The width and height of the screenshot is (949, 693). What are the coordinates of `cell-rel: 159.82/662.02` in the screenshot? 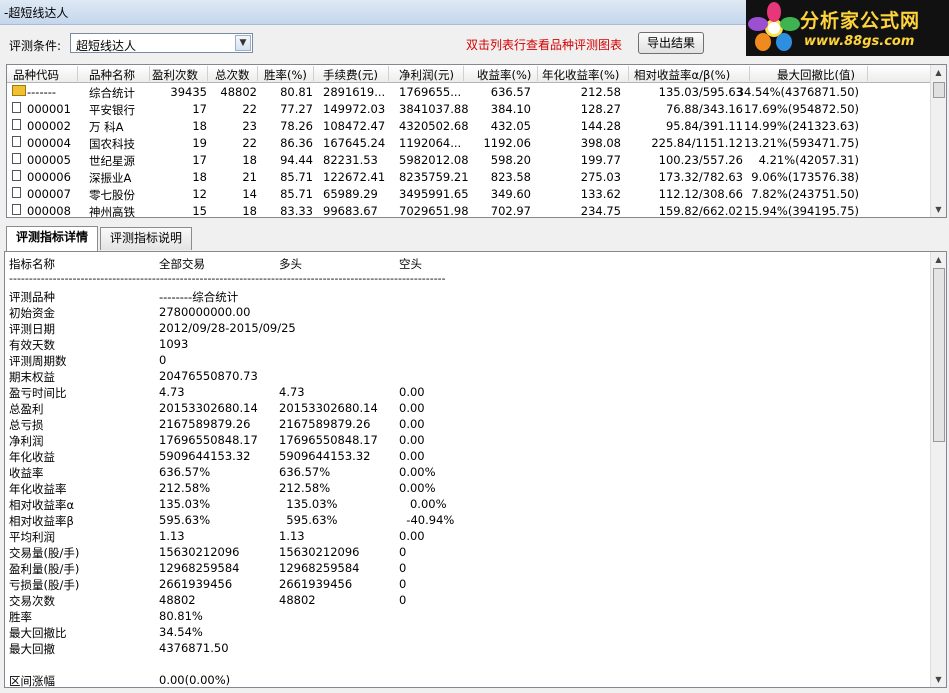 It's located at (700, 211).